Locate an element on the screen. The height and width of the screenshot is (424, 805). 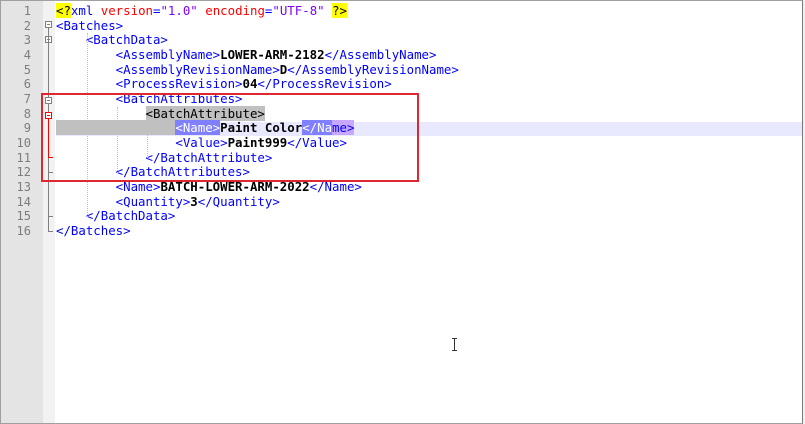
code-line: <BatchData> is located at coordinates (112, 40).